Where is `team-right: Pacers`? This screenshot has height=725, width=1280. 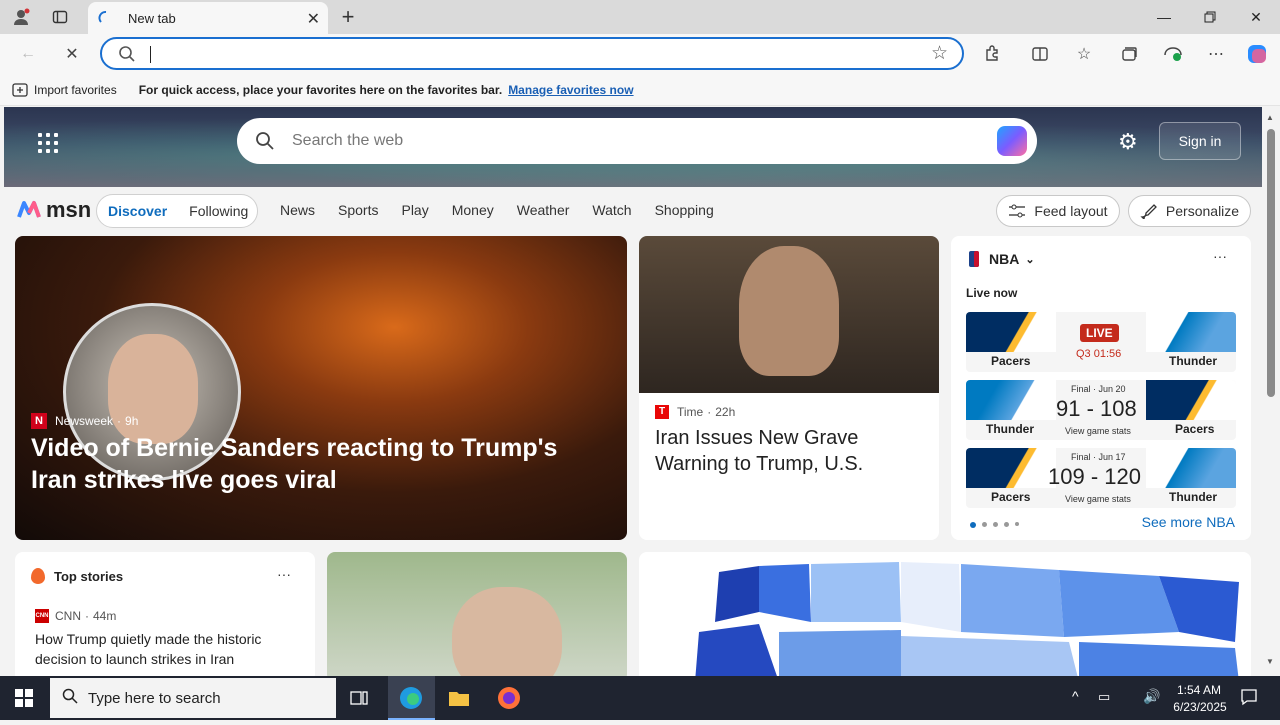 team-right: Pacers is located at coordinates (1195, 429).